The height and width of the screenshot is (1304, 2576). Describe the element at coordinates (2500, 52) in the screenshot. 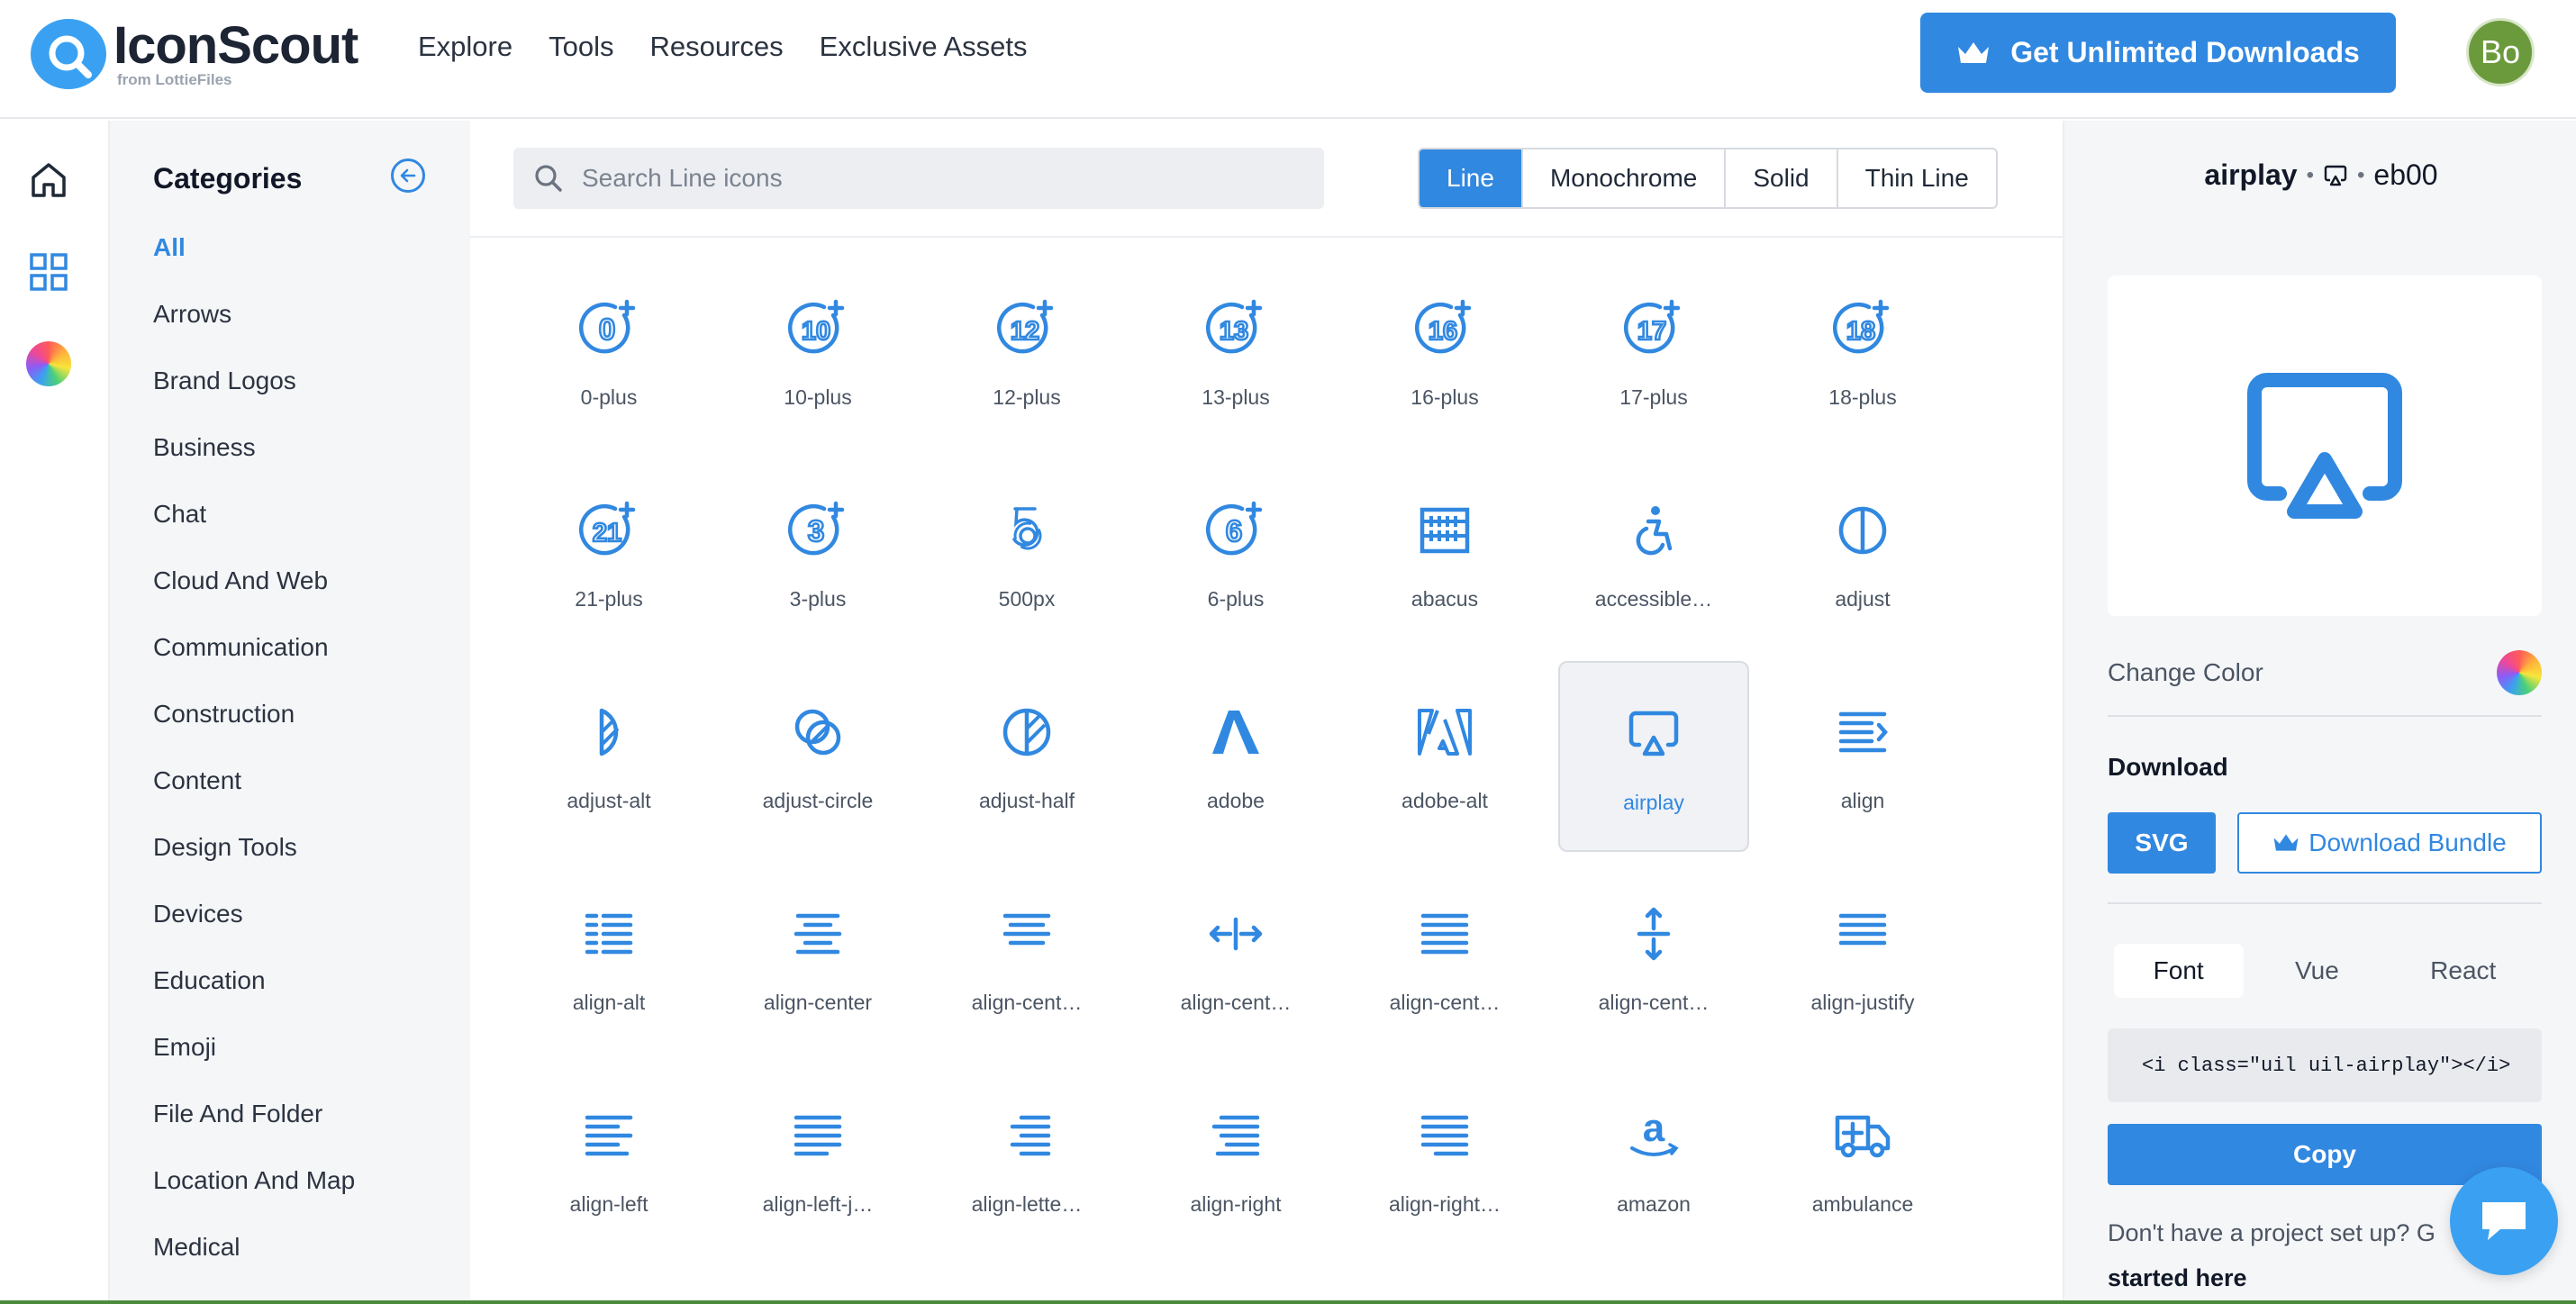

I see `user-avatar: Bo` at that location.